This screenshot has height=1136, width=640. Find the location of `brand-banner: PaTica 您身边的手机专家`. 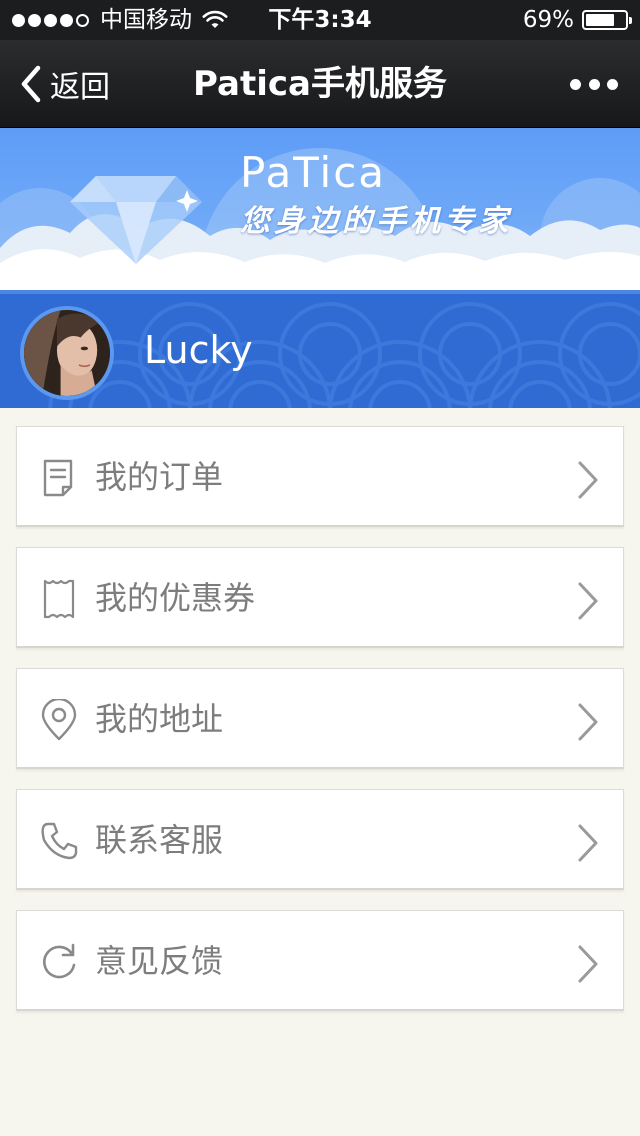

brand-banner: PaTica 您身边的手机专家 is located at coordinates (320, 209).